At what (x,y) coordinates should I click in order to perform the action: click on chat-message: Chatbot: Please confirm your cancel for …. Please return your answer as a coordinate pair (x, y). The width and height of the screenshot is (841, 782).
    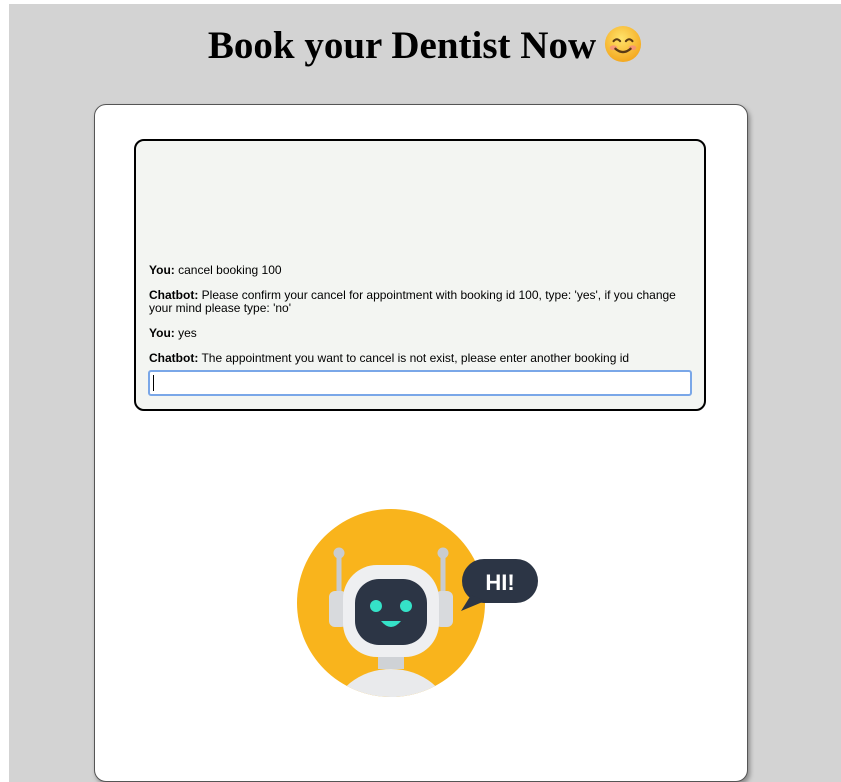
    Looking at the image, I should click on (420, 302).